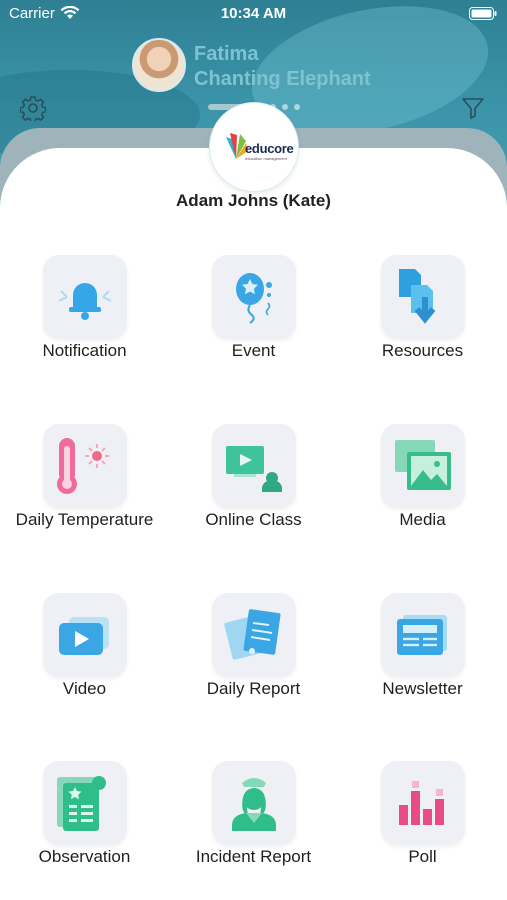 The width and height of the screenshot is (507, 900). I want to click on menu-label: Resources, so click(422, 350).